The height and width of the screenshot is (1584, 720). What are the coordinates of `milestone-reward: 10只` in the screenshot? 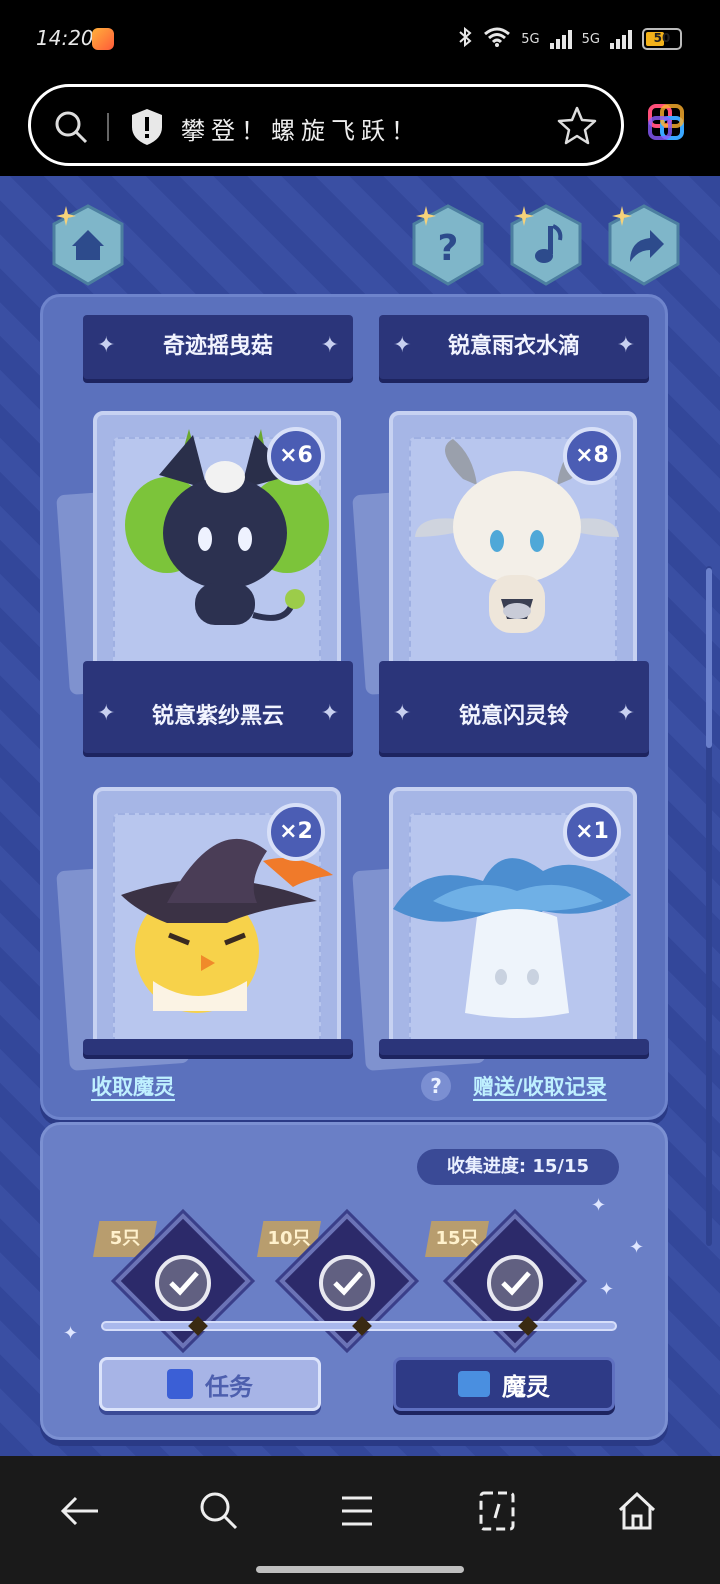 It's located at (336, 1282).